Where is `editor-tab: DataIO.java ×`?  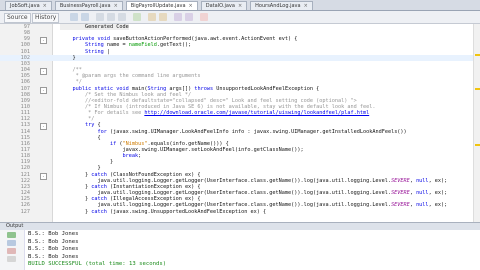
editor-tab: DataIO.java × is located at coordinates (224, 5).